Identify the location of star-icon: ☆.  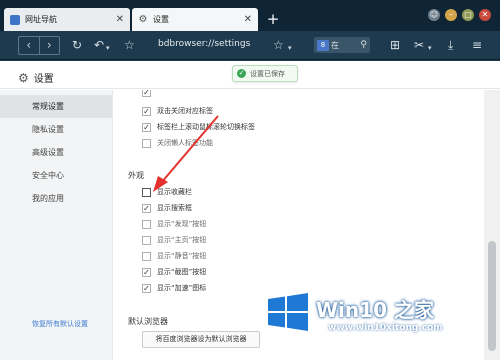
(278, 45).